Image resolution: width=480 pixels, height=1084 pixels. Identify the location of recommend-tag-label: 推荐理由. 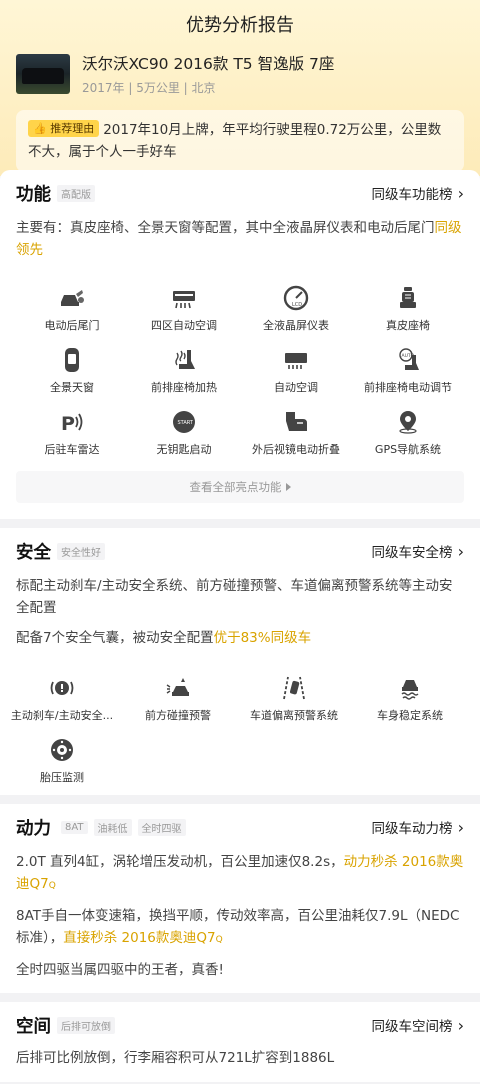
(72, 128).